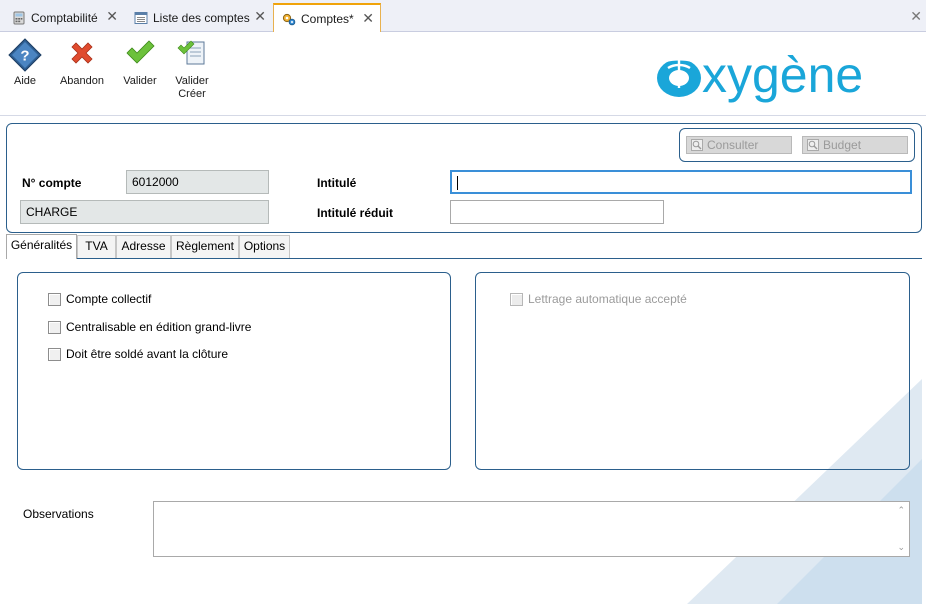 The width and height of the screenshot is (926, 605). What do you see at coordinates (797, 145) in the screenshot?
I see `header-button-group: Consulter Budget` at bounding box center [797, 145].